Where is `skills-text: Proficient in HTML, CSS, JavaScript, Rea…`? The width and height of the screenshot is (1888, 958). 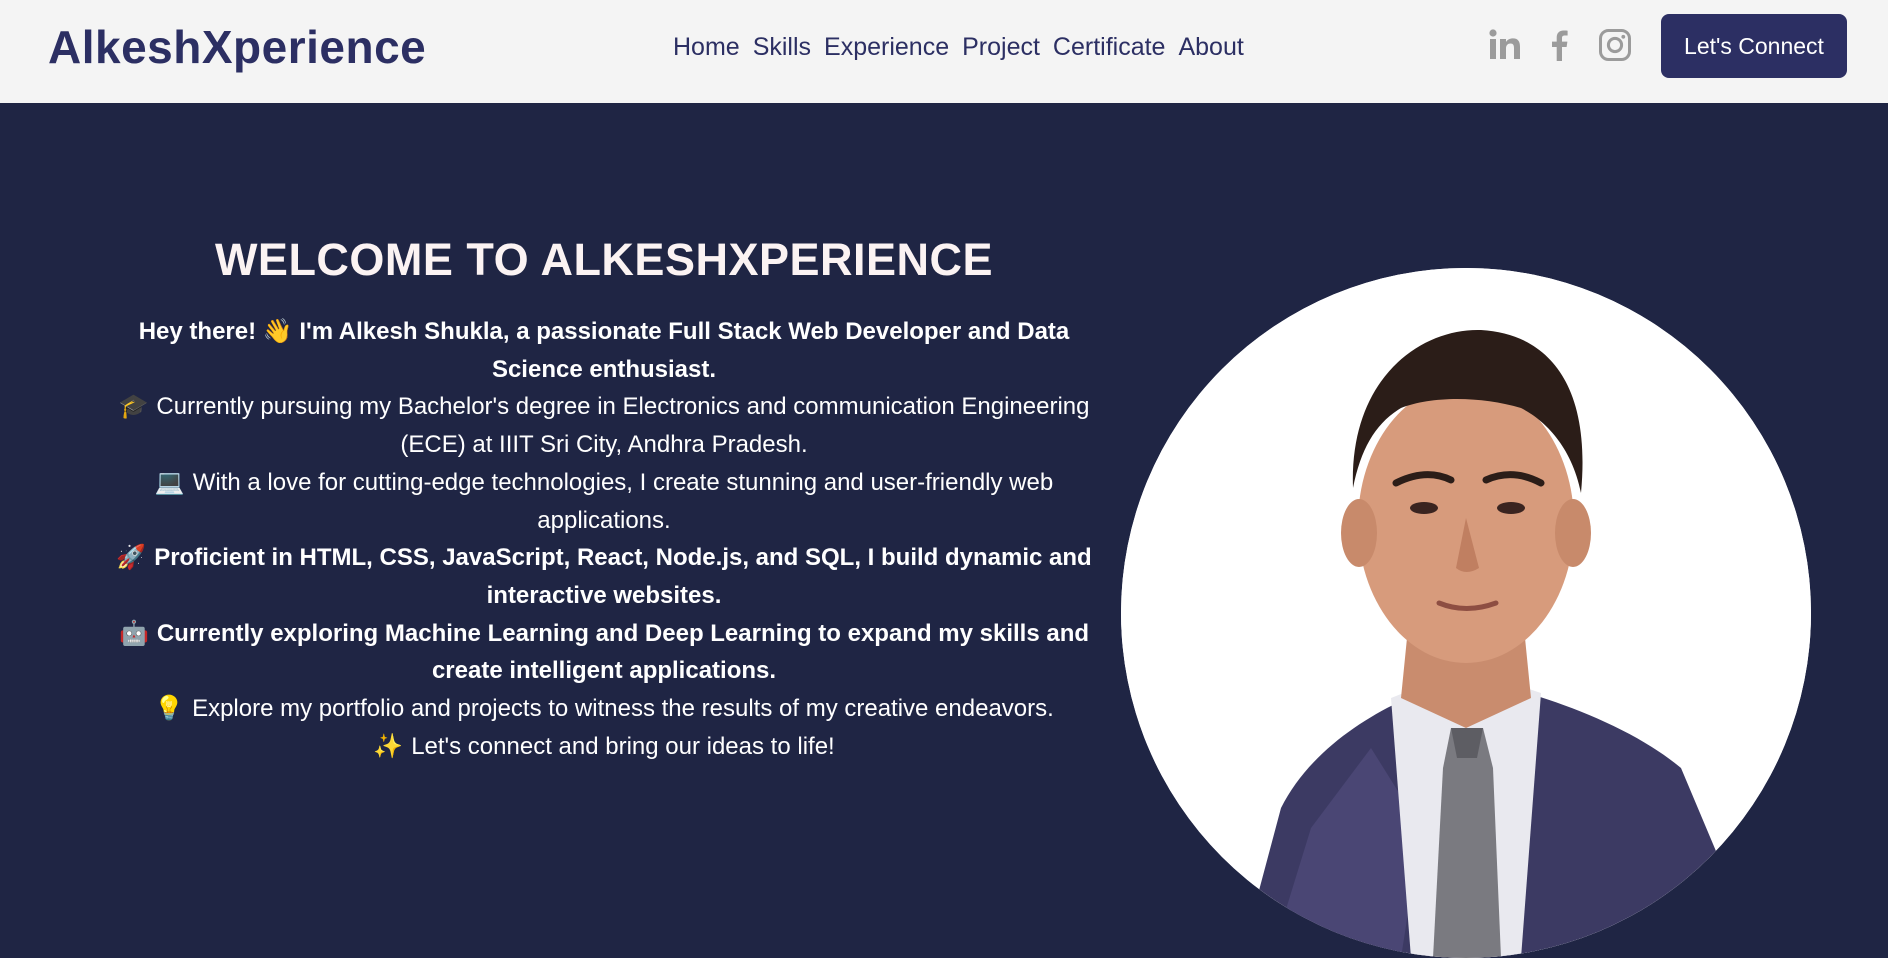
skills-text: Proficient in HTML, CSS, JavaScript, Rea… is located at coordinates (623, 576).